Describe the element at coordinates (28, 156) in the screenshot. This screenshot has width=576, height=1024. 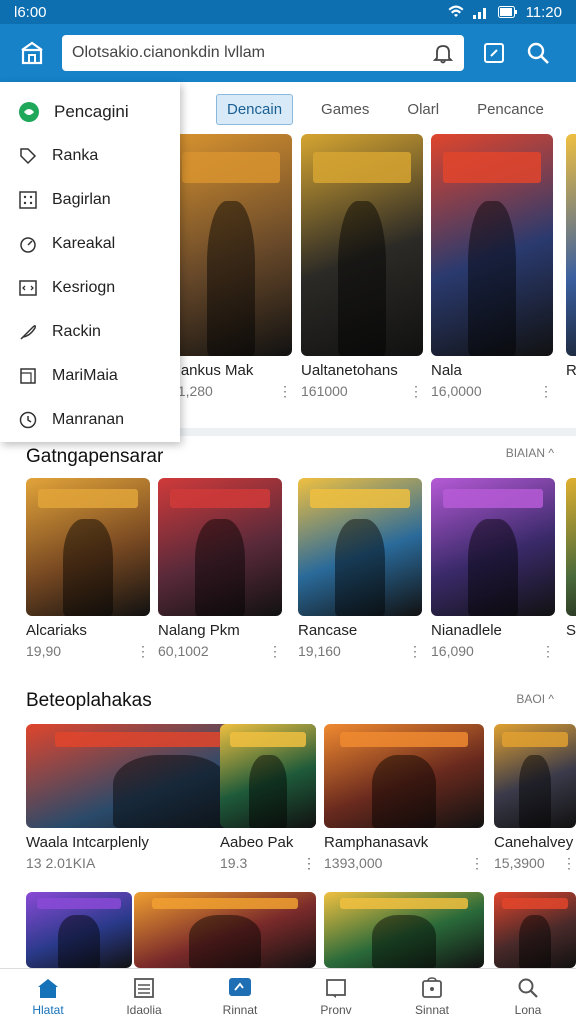
I see `tag-icon` at that location.